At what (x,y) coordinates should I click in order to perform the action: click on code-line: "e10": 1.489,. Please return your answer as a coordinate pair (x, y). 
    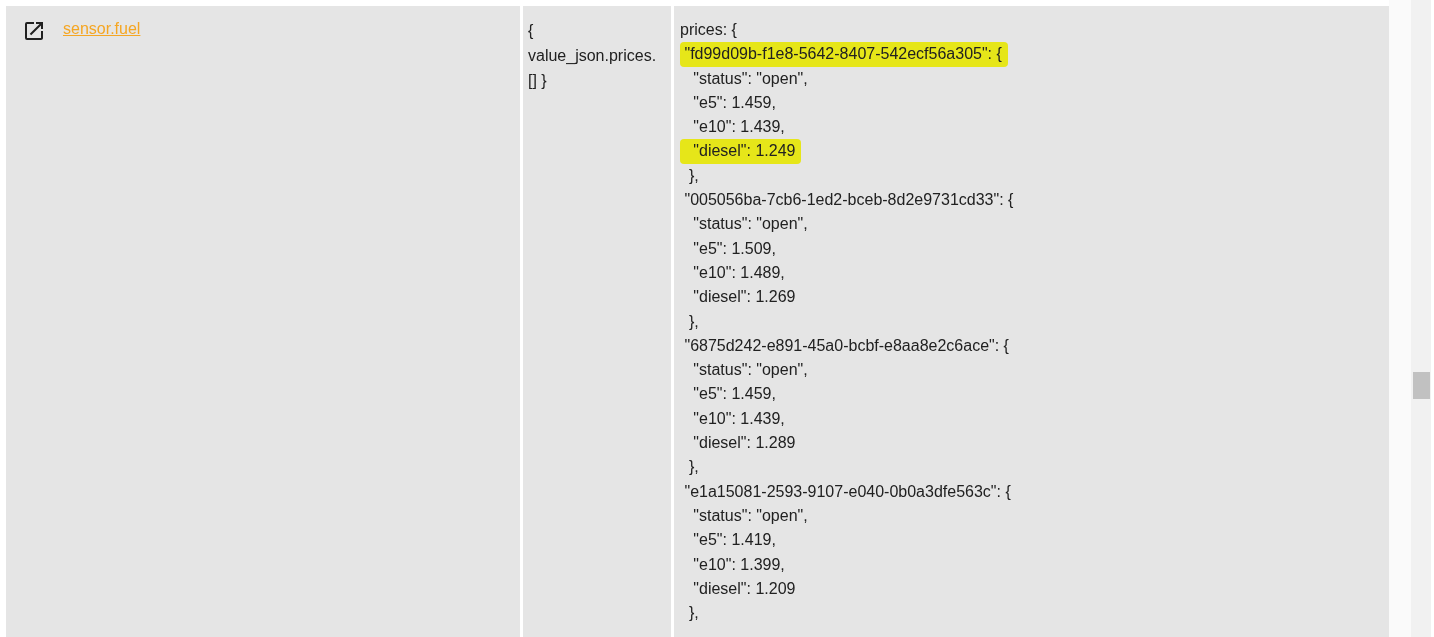
    Looking at the image, I should click on (738, 272).